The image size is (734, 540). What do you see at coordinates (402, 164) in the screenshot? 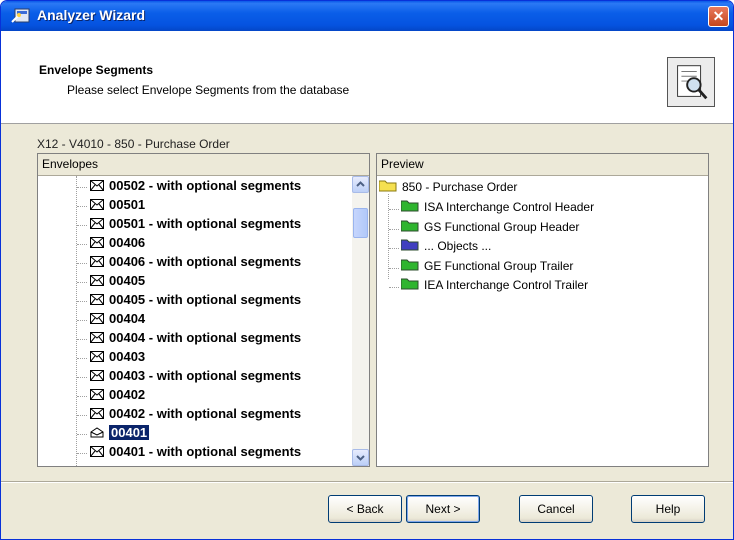
I see `preview-header-label: Preview` at bounding box center [402, 164].